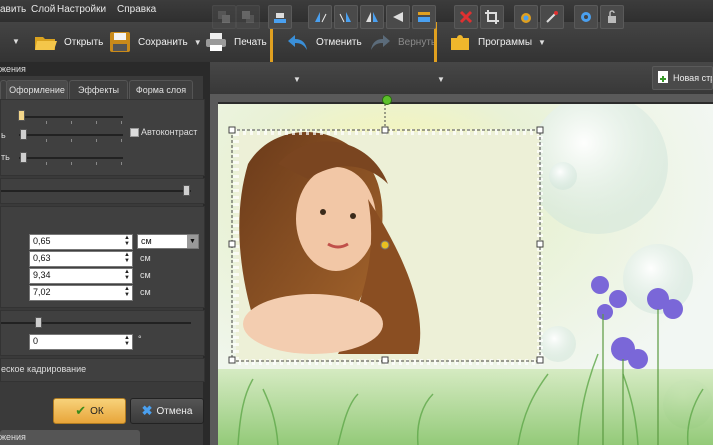 This screenshot has height=445, width=713. What do you see at coordinates (235, 42) in the screenshot?
I see `print-button: Печать` at bounding box center [235, 42].